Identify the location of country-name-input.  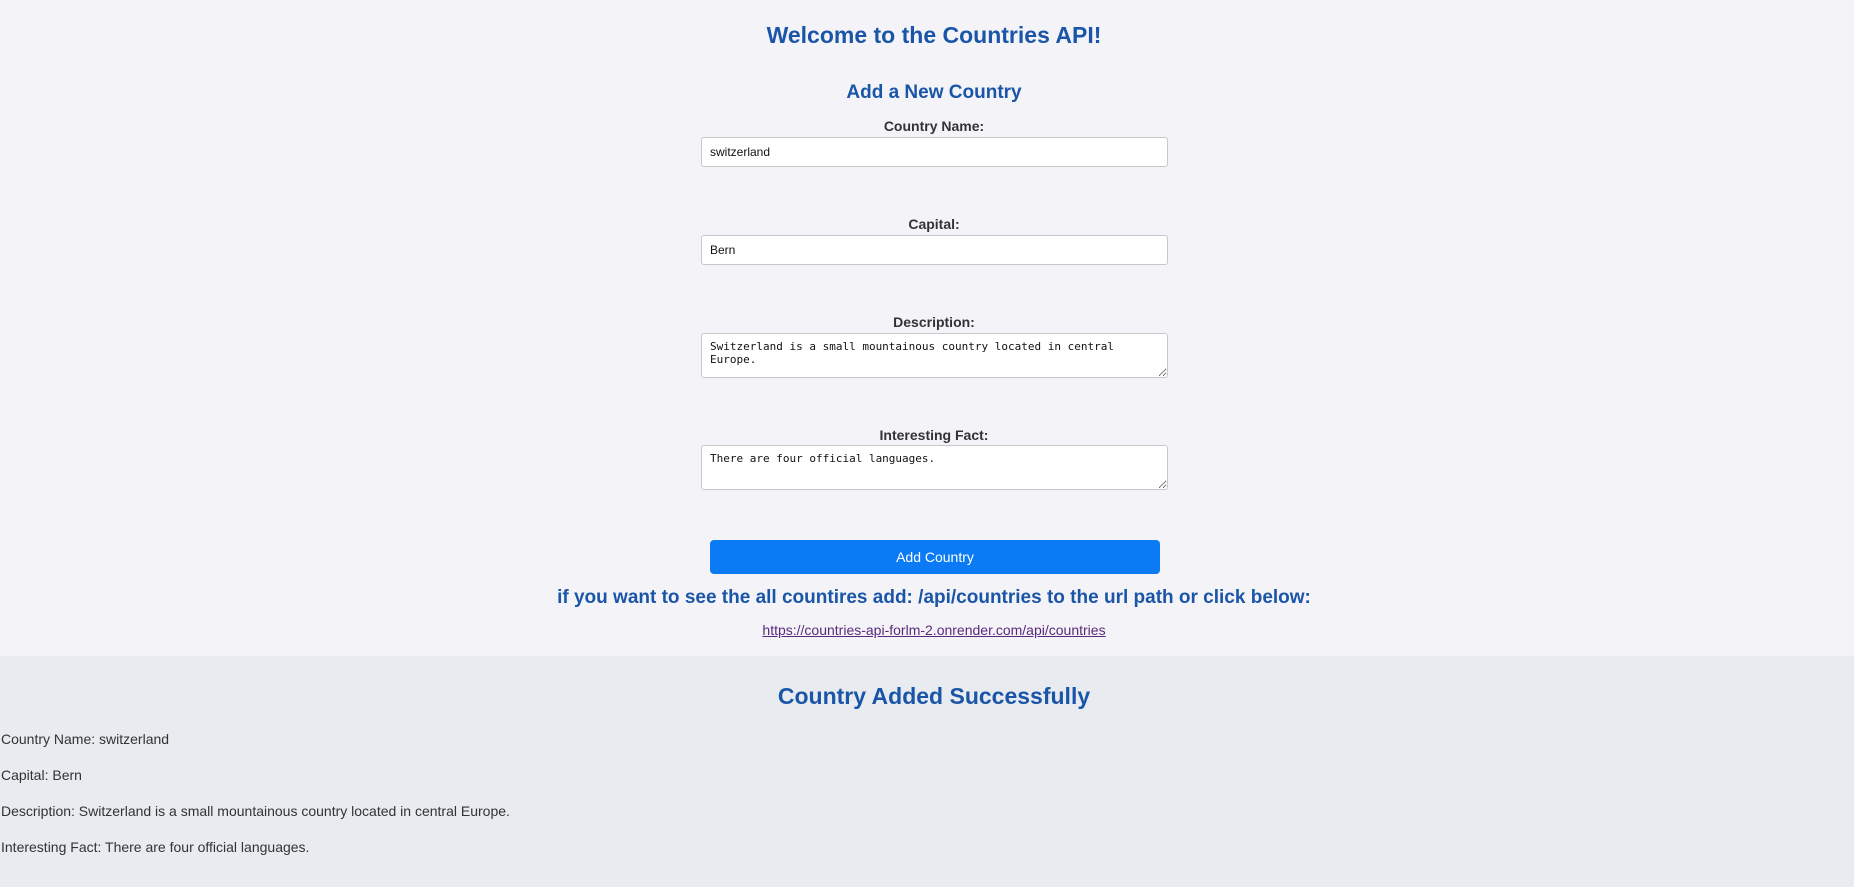
(934, 152).